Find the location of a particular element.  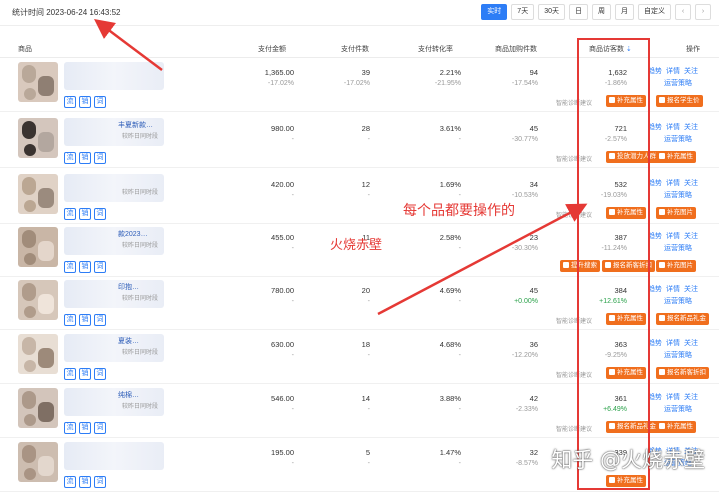

suggest-button: 报名新品礼金 is located at coordinates (682, 319).